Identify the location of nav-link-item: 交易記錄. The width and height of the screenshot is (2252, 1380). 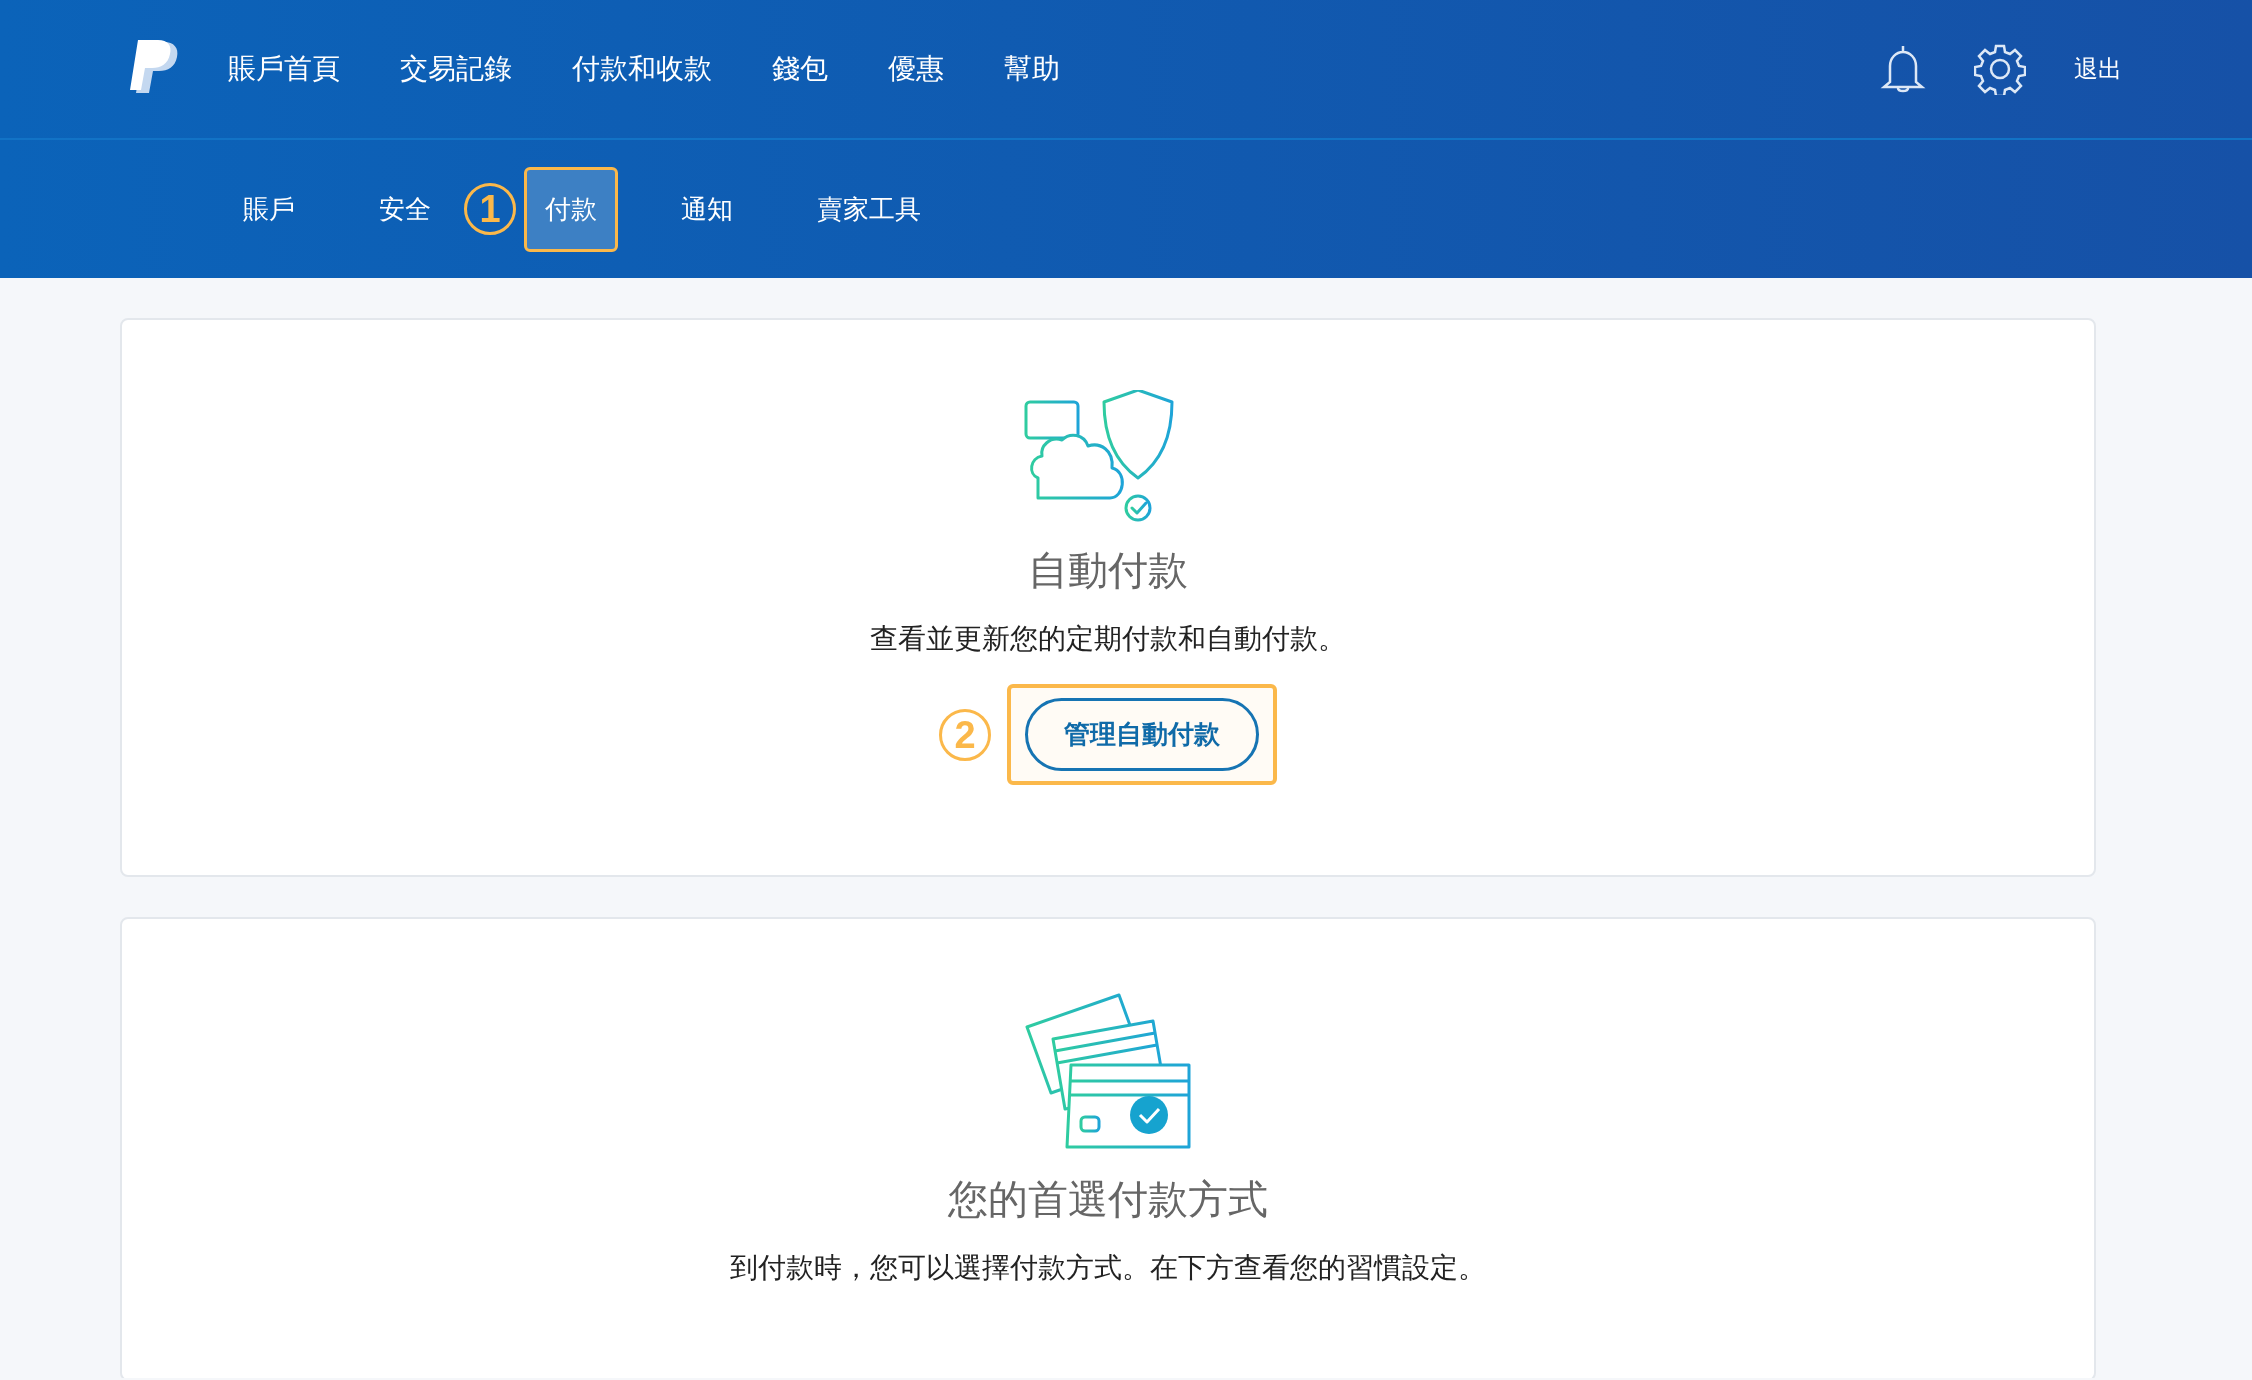
(456, 69).